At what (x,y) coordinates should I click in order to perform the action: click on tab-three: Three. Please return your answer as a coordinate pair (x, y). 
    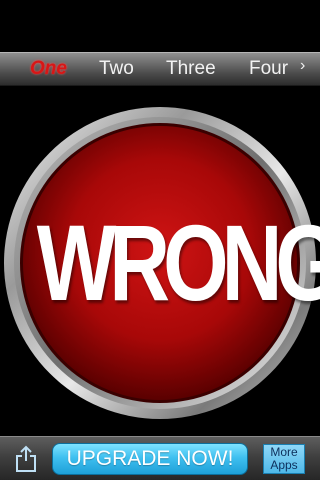
    Looking at the image, I should click on (191, 69).